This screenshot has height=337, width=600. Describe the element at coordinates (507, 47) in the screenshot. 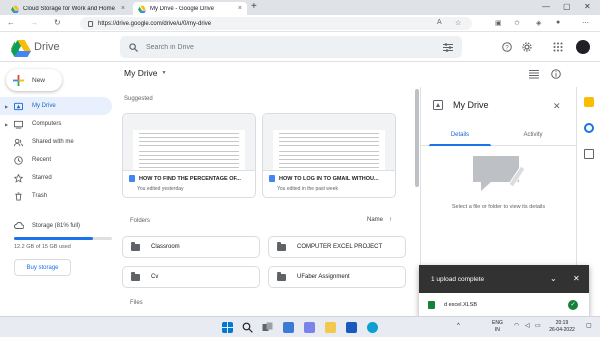

I see `support-icon: ?` at that location.